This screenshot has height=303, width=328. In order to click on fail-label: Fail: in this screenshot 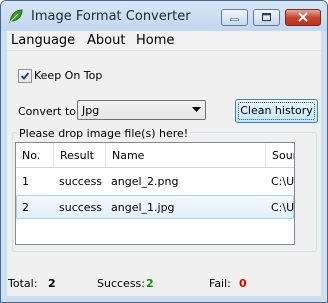, I will do `click(220, 283)`.